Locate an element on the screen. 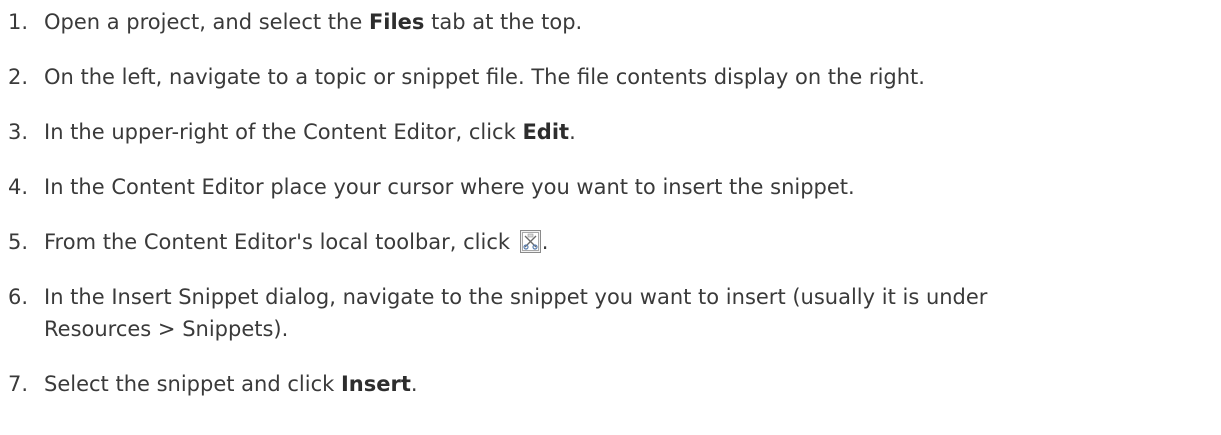  step-7: 7. Select the snippet and click Insert. is located at coordinates (605, 384).